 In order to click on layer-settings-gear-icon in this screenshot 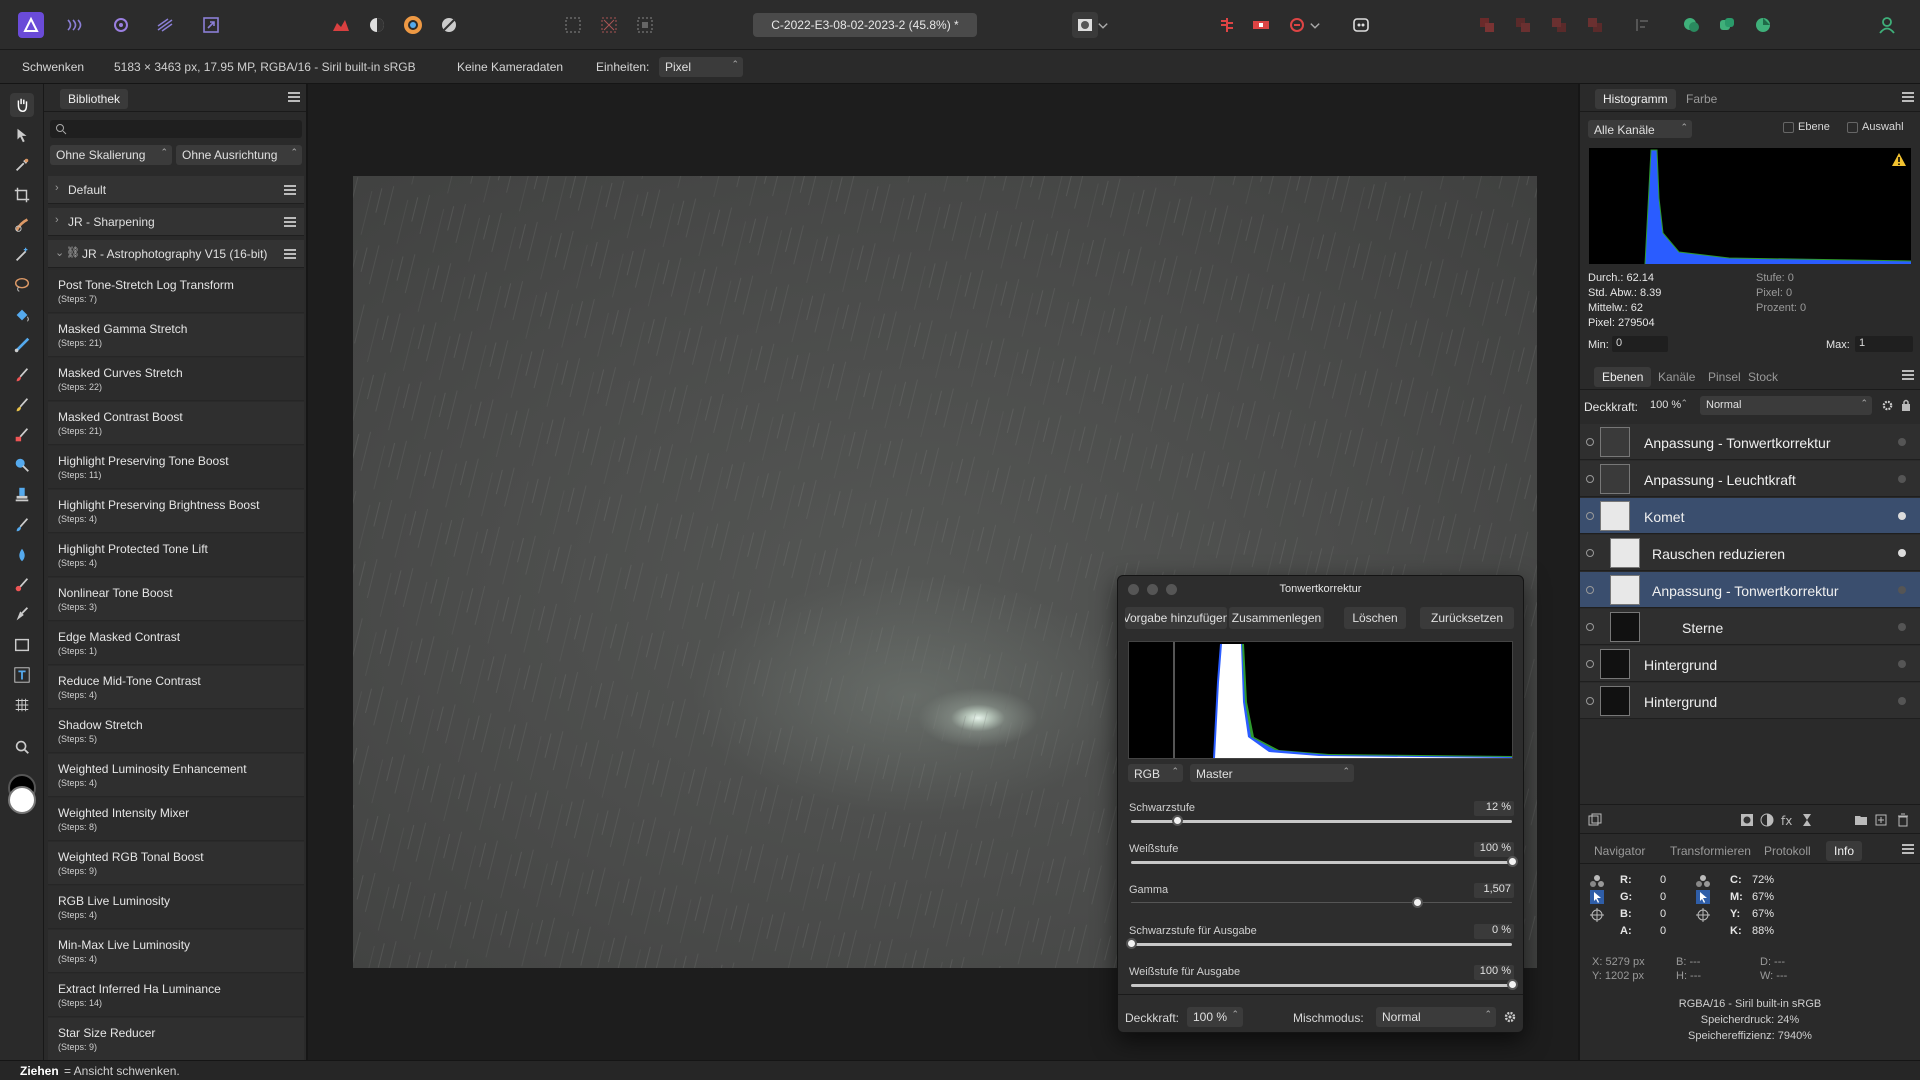, I will do `click(1887, 405)`.